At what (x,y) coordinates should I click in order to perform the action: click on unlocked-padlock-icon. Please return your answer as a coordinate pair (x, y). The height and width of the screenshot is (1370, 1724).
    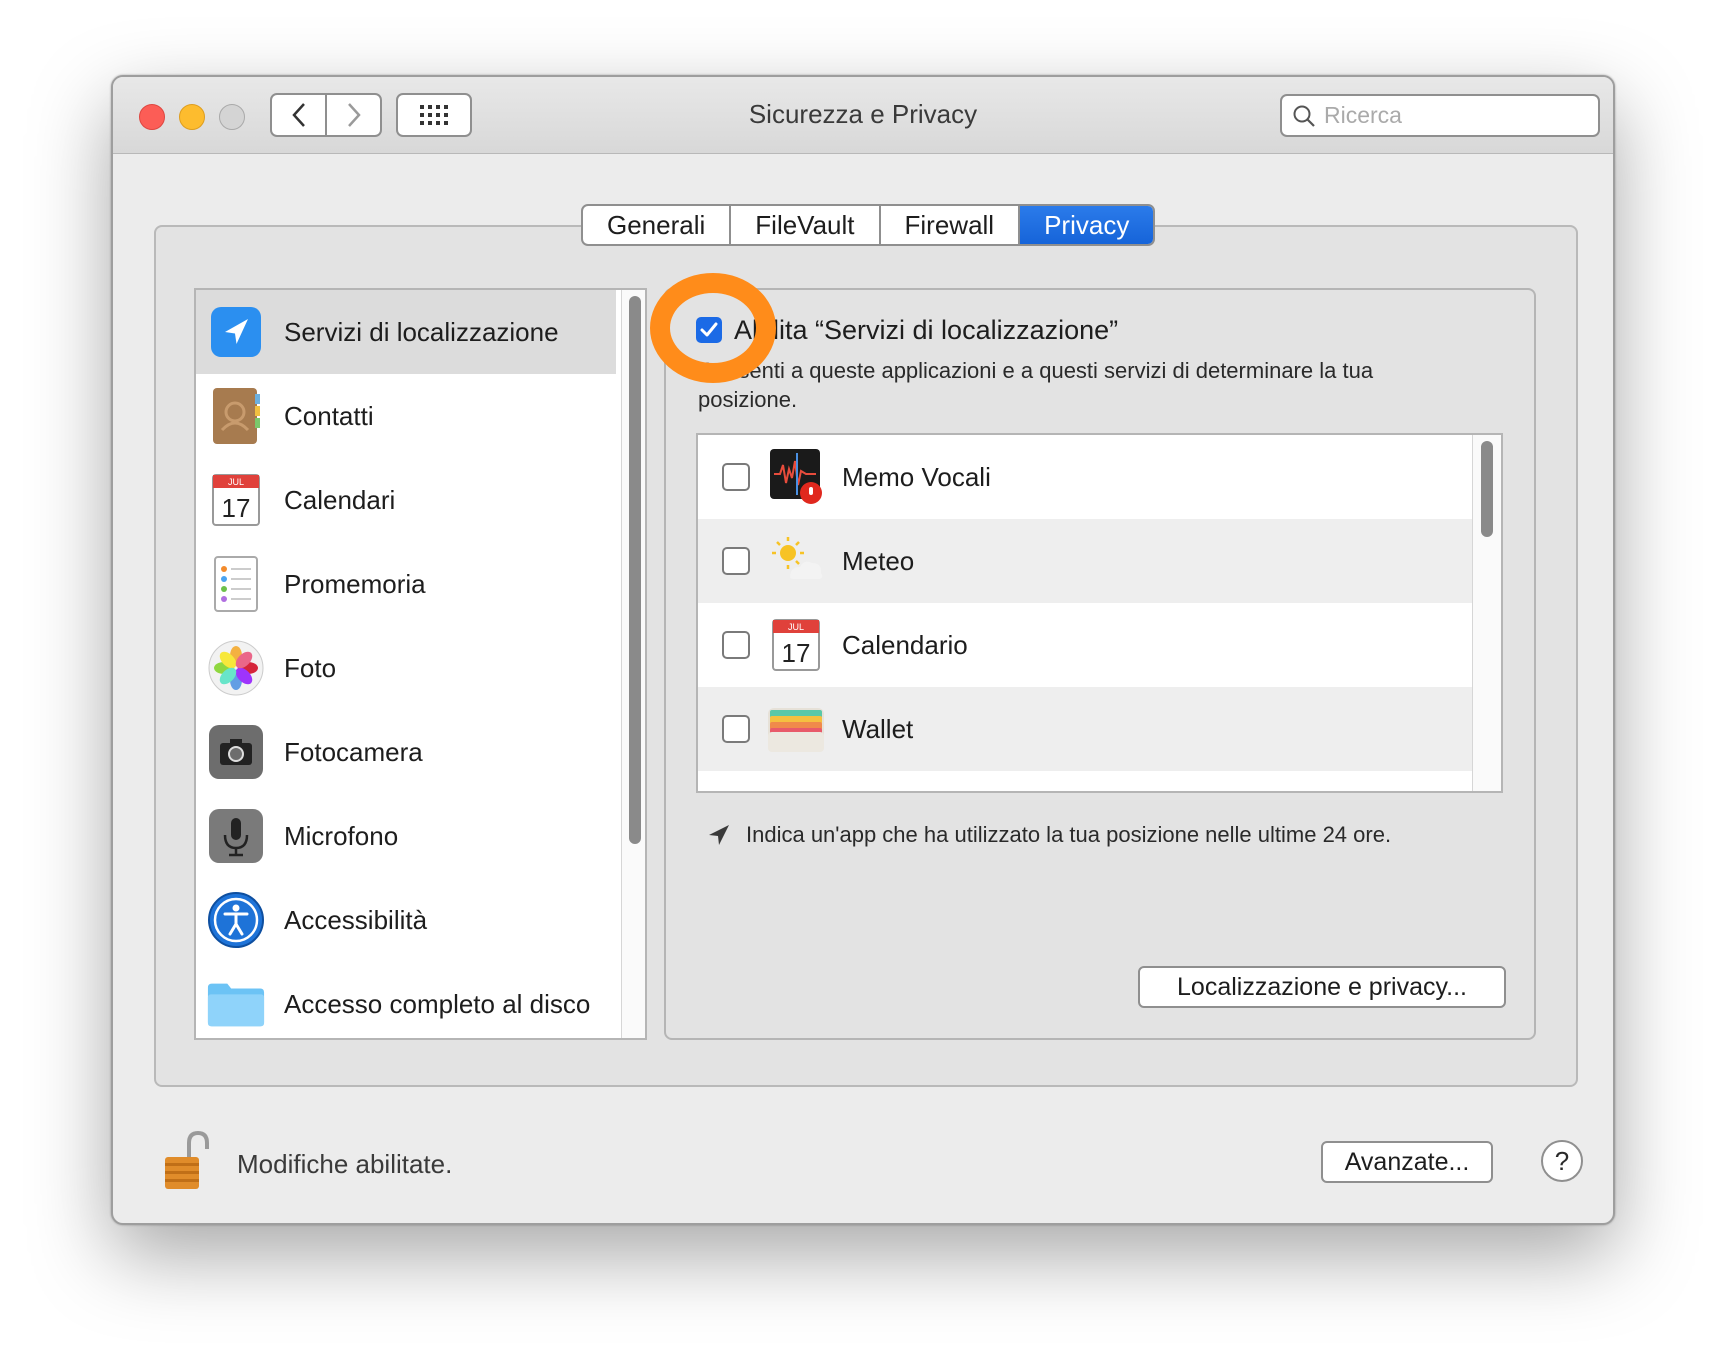
    Looking at the image, I should click on (188, 1163).